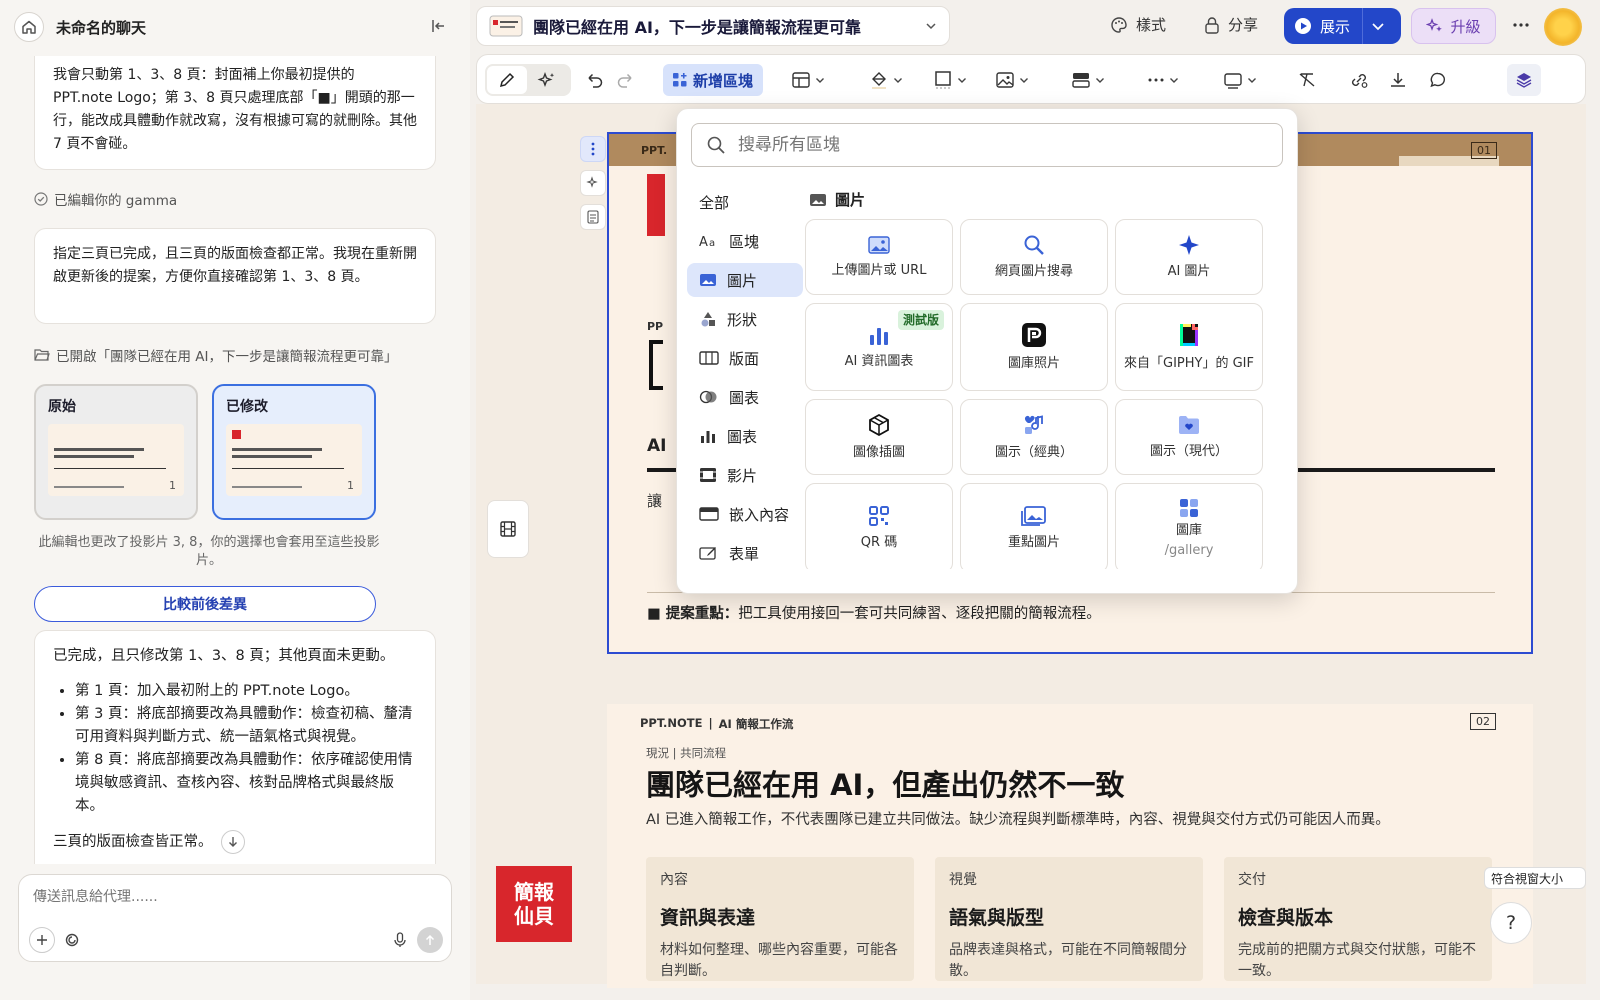 This screenshot has width=1600, height=1000. What do you see at coordinates (1484, 150) in the screenshot?
I see `slide-page-number: 01` at bounding box center [1484, 150].